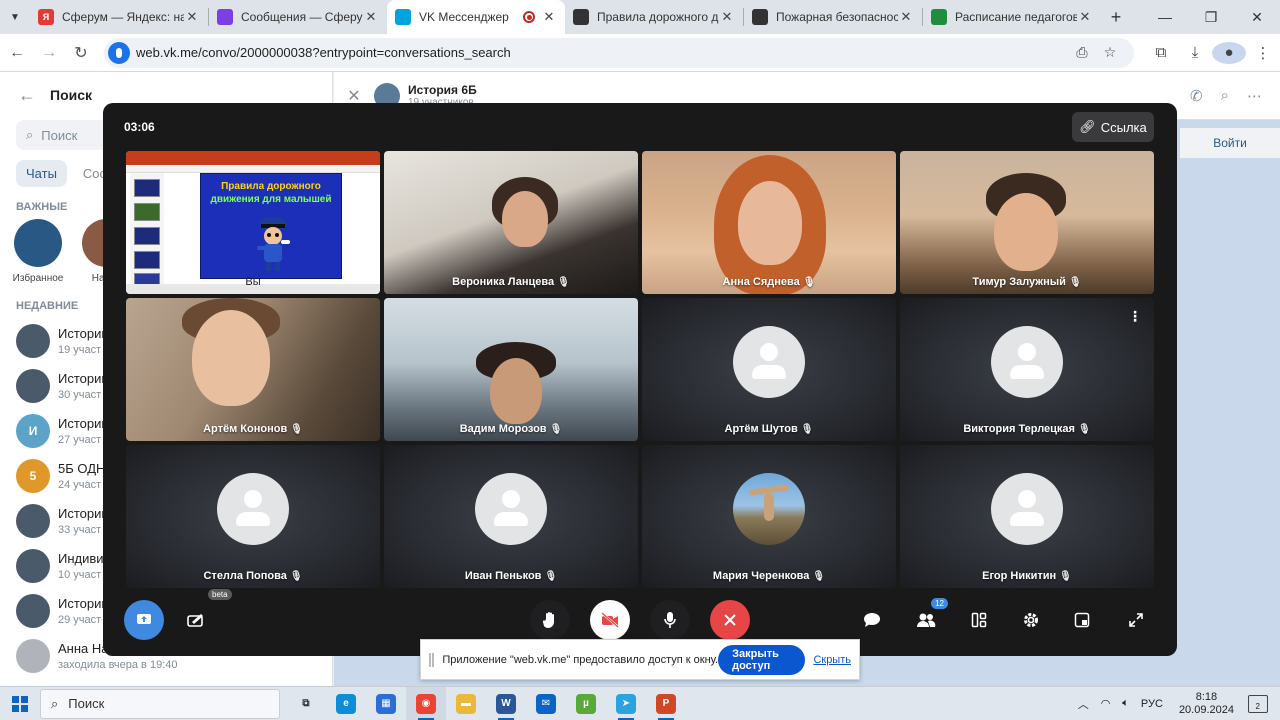 This screenshot has height=720, width=1280. What do you see at coordinates (1083, 704) in the screenshot?
I see `tray-chevron-icon: ︿` at bounding box center [1083, 704].